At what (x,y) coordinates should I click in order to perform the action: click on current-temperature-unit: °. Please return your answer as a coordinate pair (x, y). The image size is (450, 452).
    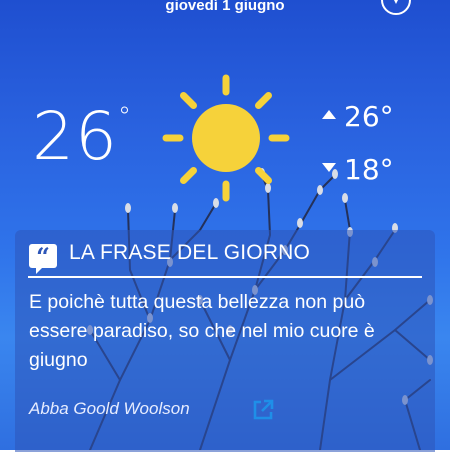
    Looking at the image, I should click on (125, 117).